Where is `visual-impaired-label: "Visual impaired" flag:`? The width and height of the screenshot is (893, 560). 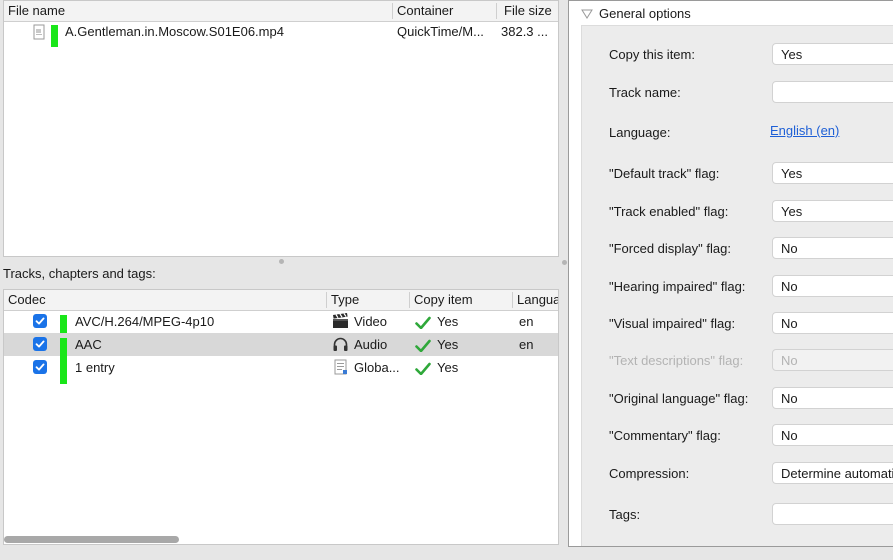 visual-impaired-label: "Visual impaired" flag: is located at coordinates (672, 323).